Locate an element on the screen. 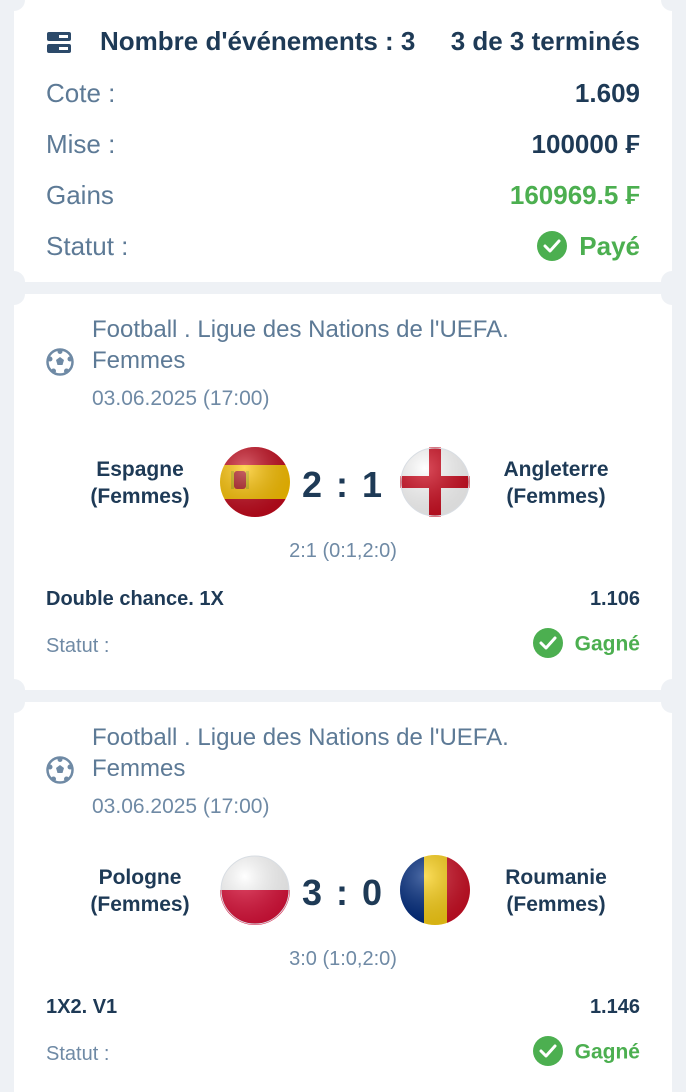  events-count-row: Nombre d'événements : 3 3 de 3 terminés is located at coordinates (343, 46).